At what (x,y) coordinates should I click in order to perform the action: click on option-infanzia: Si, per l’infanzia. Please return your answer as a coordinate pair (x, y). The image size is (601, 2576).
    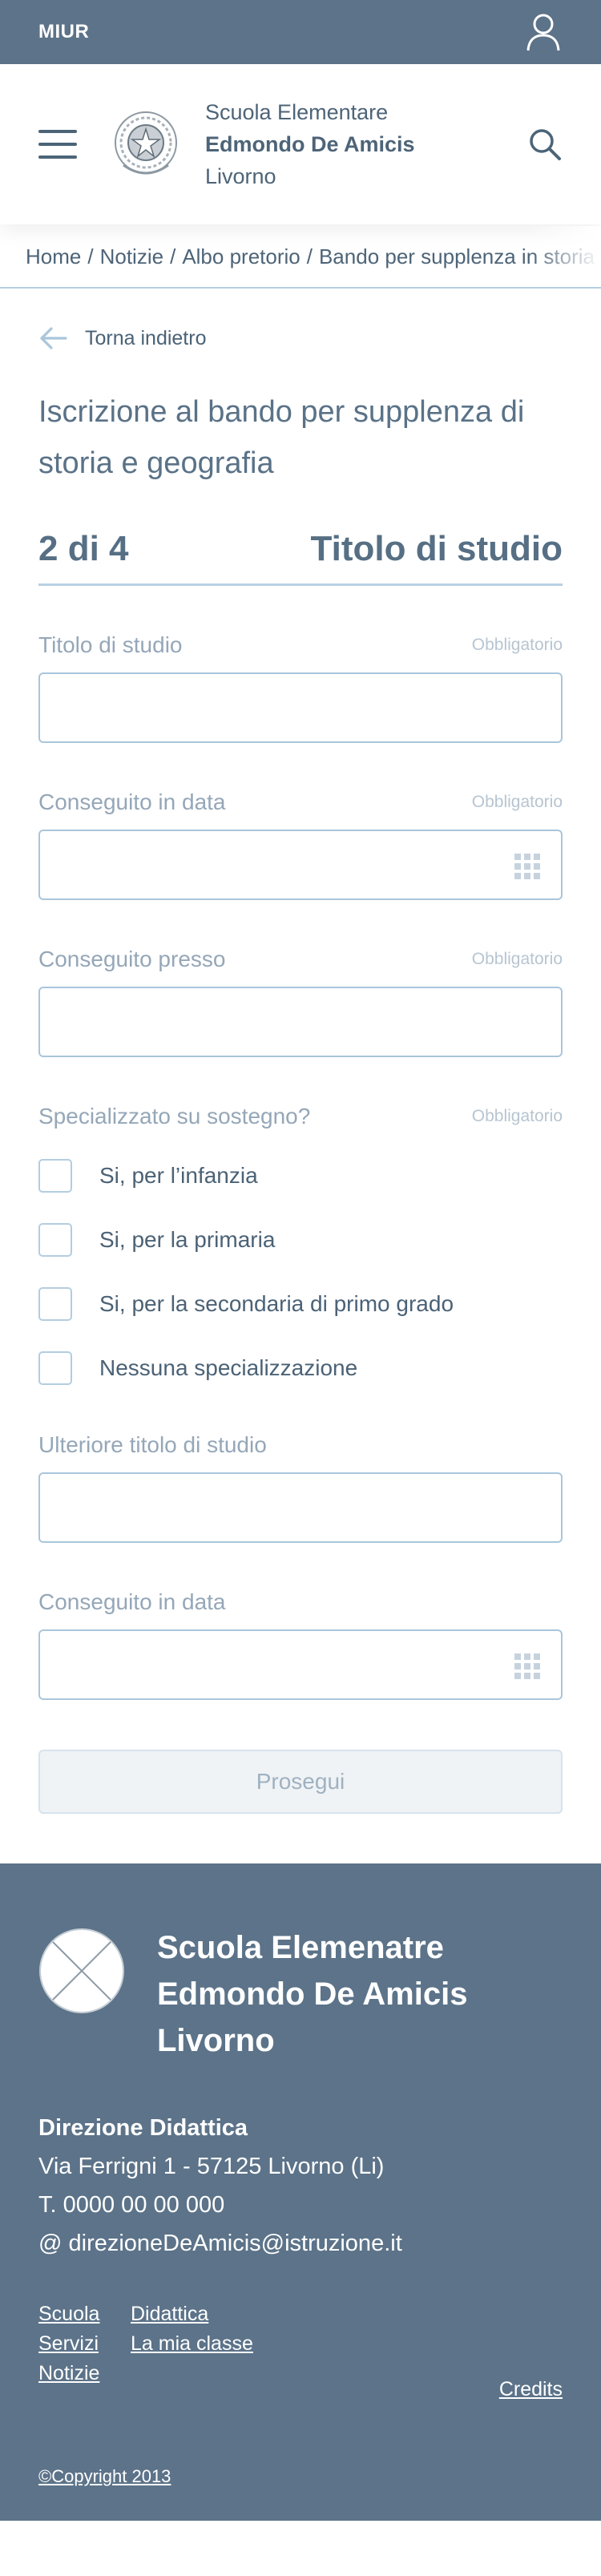
    Looking at the image, I should click on (300, 1175).